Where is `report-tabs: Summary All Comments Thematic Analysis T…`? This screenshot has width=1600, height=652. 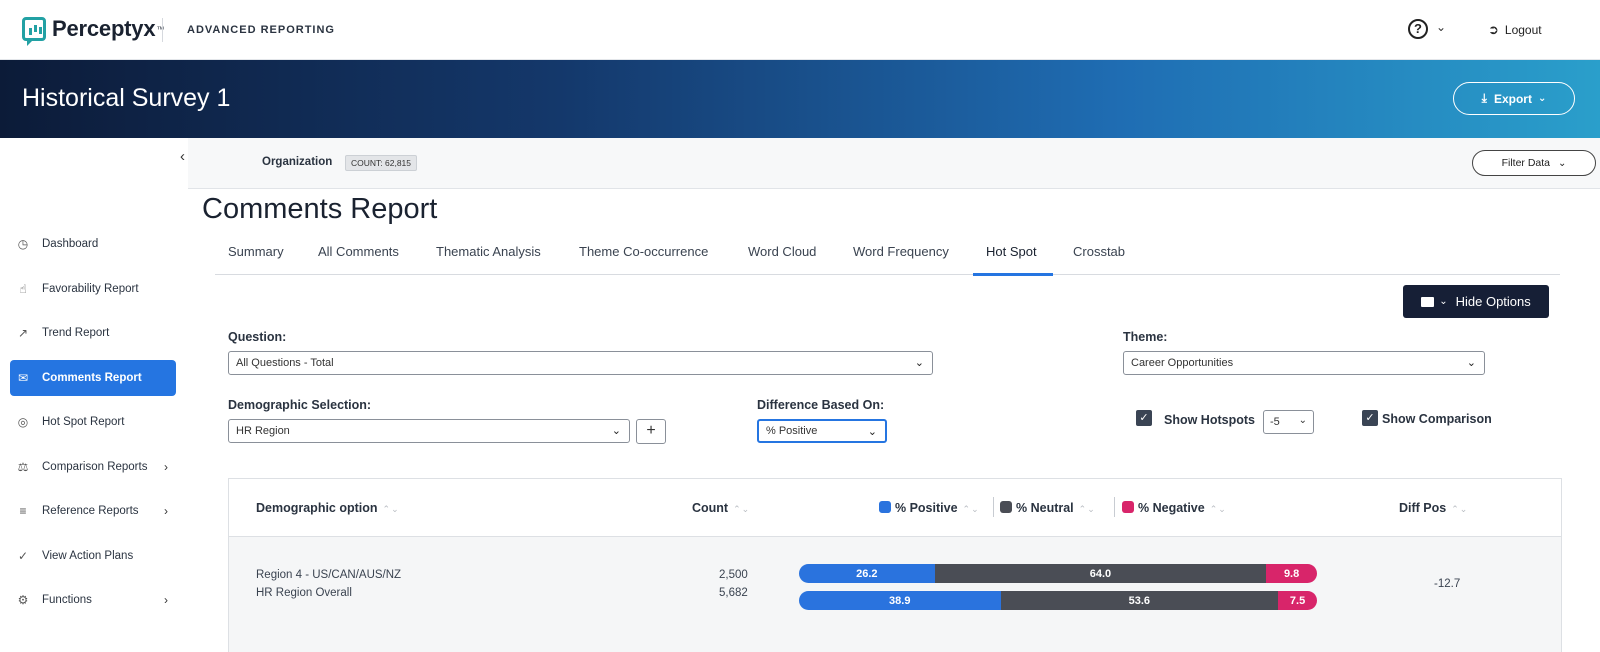
report-tabs: Summary All Comments Thematic Analysis T… is located at coordinates (887, 256).